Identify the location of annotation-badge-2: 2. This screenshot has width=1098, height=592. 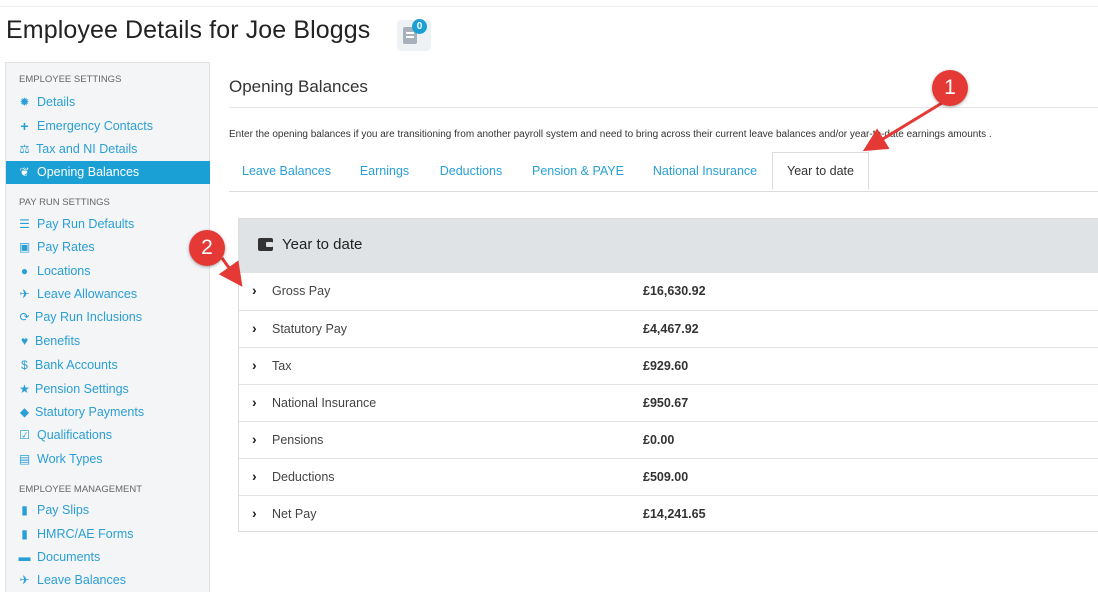
(207, 248).